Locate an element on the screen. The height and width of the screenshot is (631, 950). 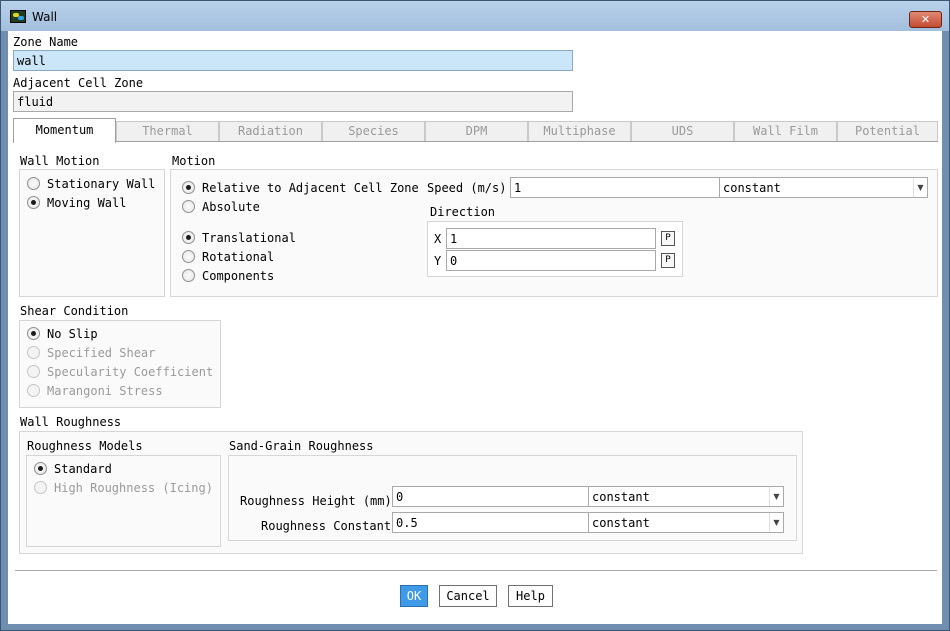
close-icon: ✕ is located at coordinates (925, 19).